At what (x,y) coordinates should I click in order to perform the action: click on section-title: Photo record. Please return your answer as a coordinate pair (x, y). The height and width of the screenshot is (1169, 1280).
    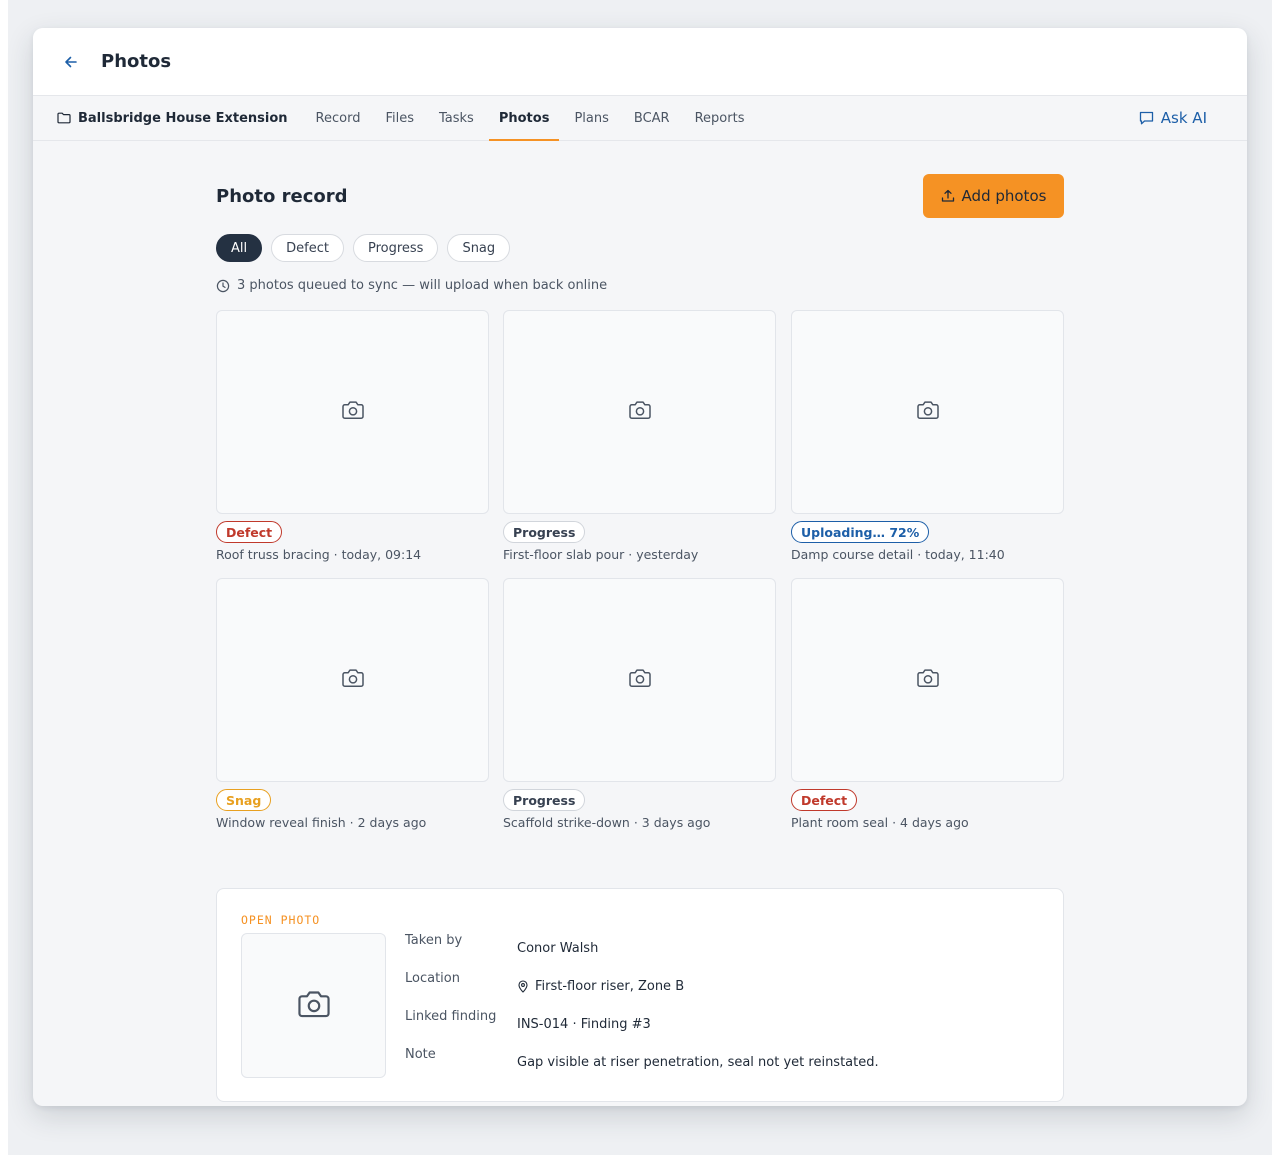
    Looking at the image, I should click on (282, 196).